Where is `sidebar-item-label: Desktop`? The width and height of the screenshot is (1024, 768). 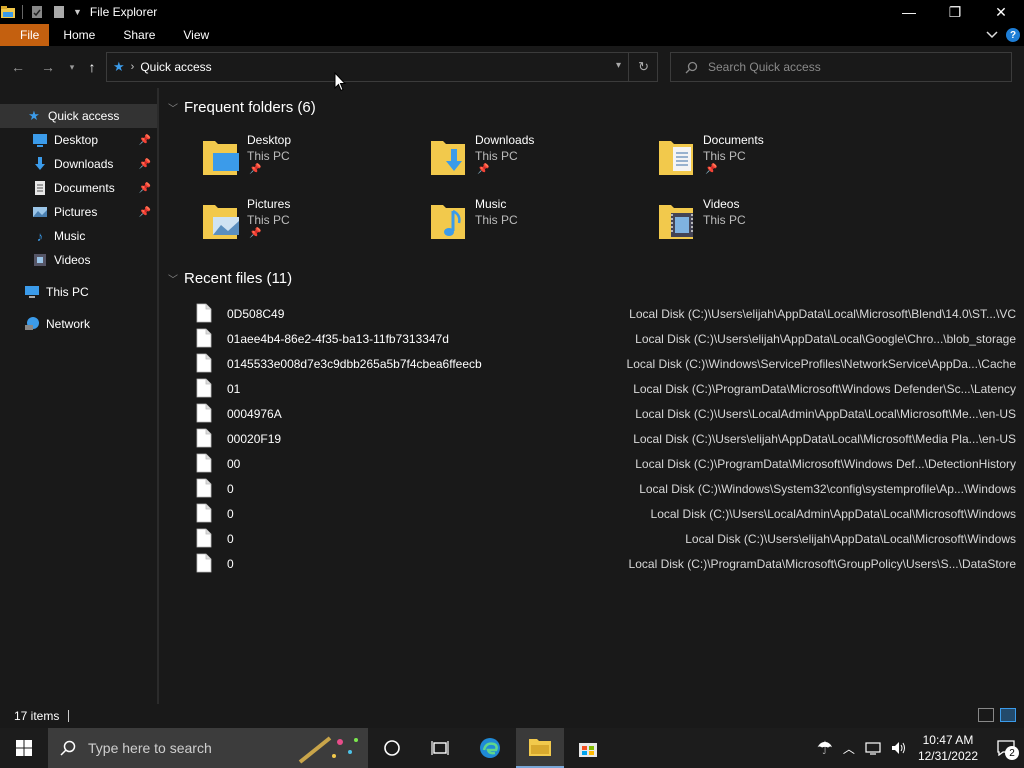
sidebar-item-label: Desktop is located at coordinates (76, 140).